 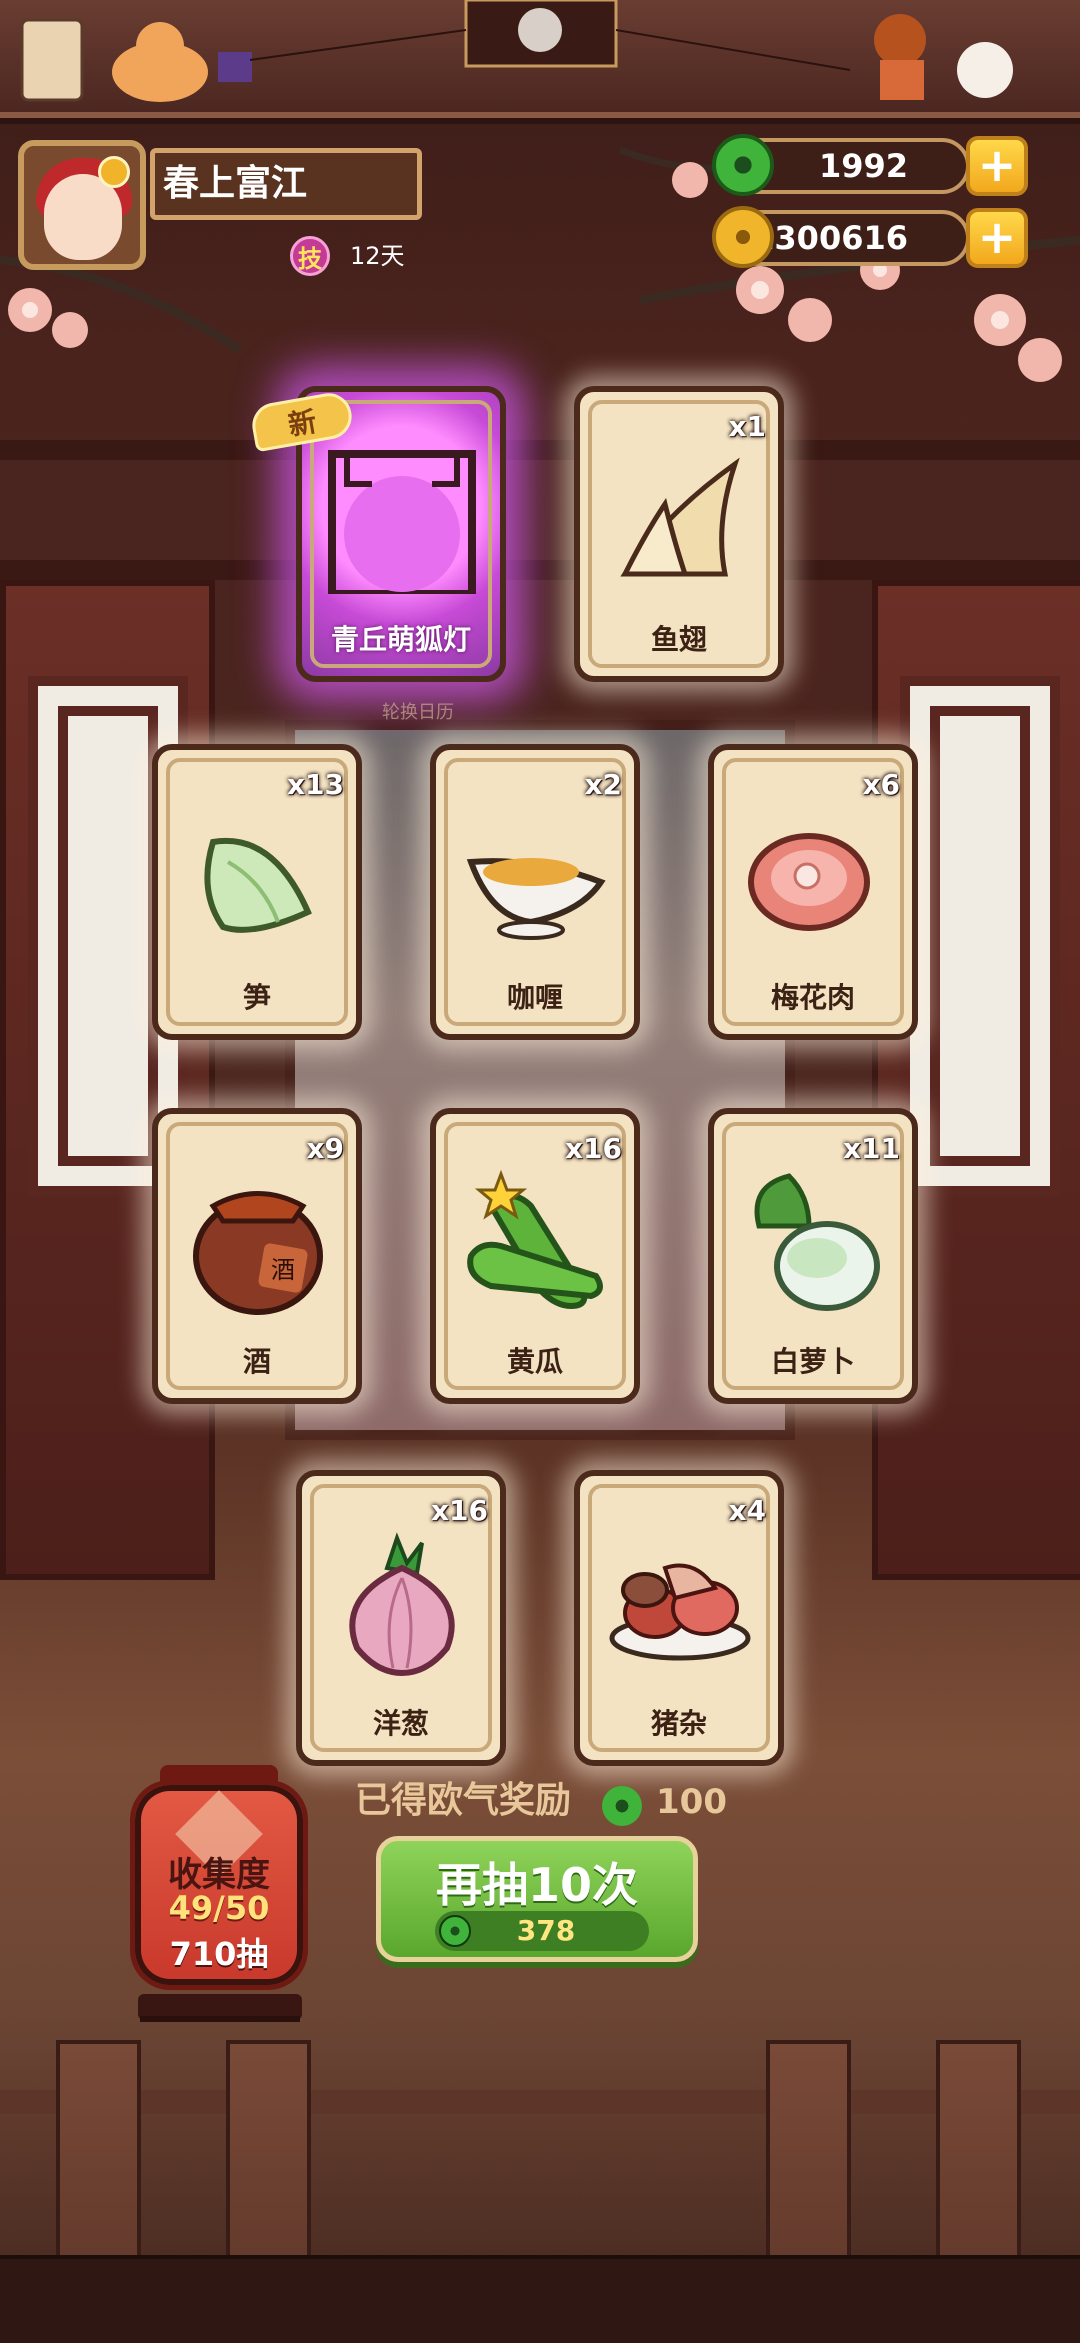 I want to click on reward-card: x2 咖喱, so click(x=535, y=892).